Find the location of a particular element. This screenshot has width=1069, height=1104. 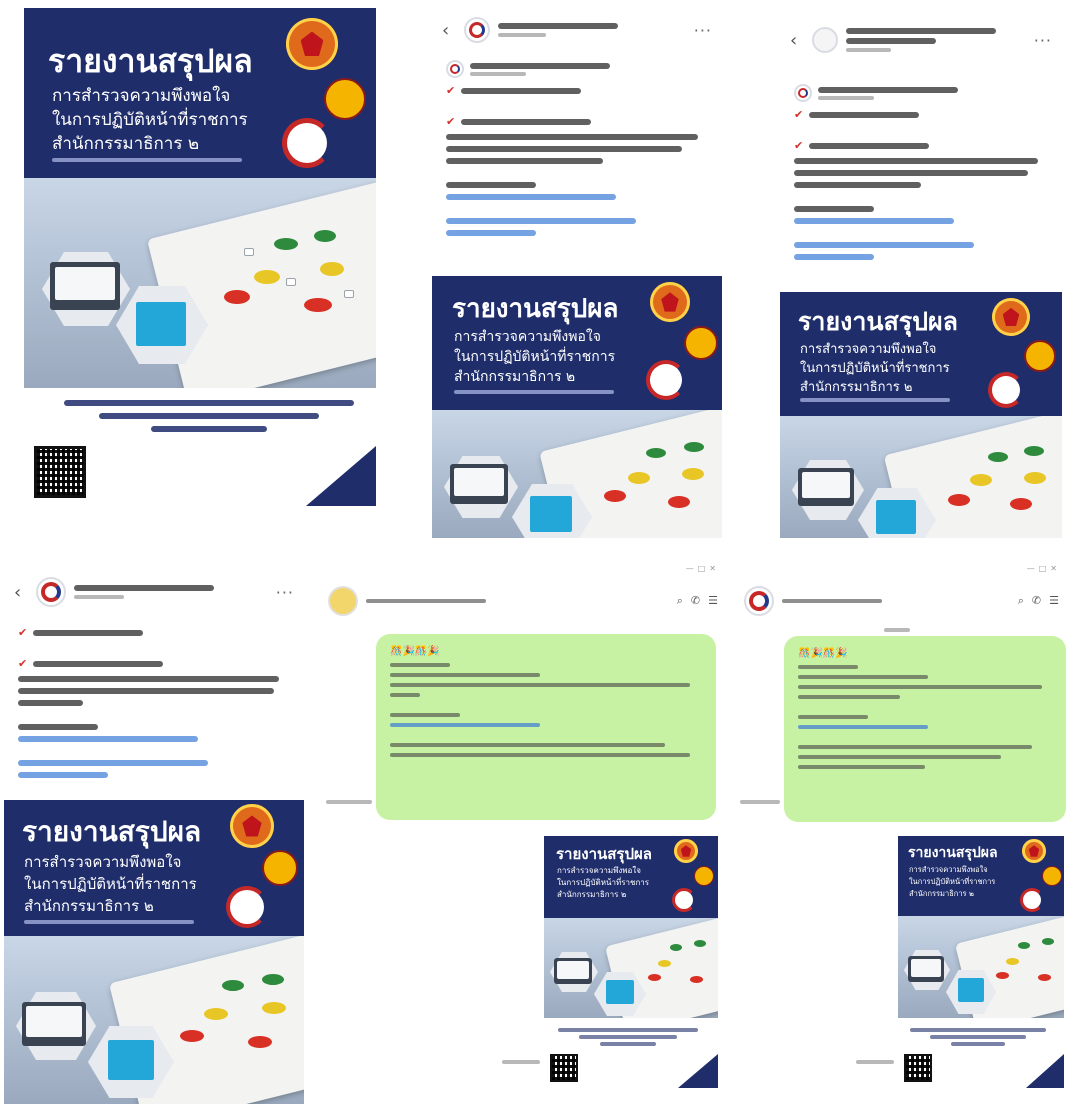

date-divider is located at coordinates (897, 630).